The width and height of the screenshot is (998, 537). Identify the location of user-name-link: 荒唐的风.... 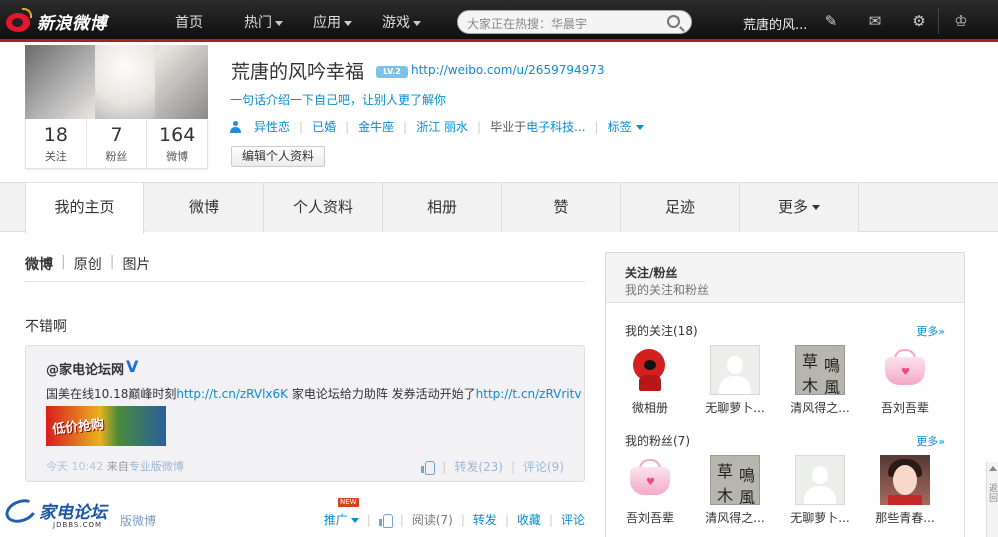
(775, 23).